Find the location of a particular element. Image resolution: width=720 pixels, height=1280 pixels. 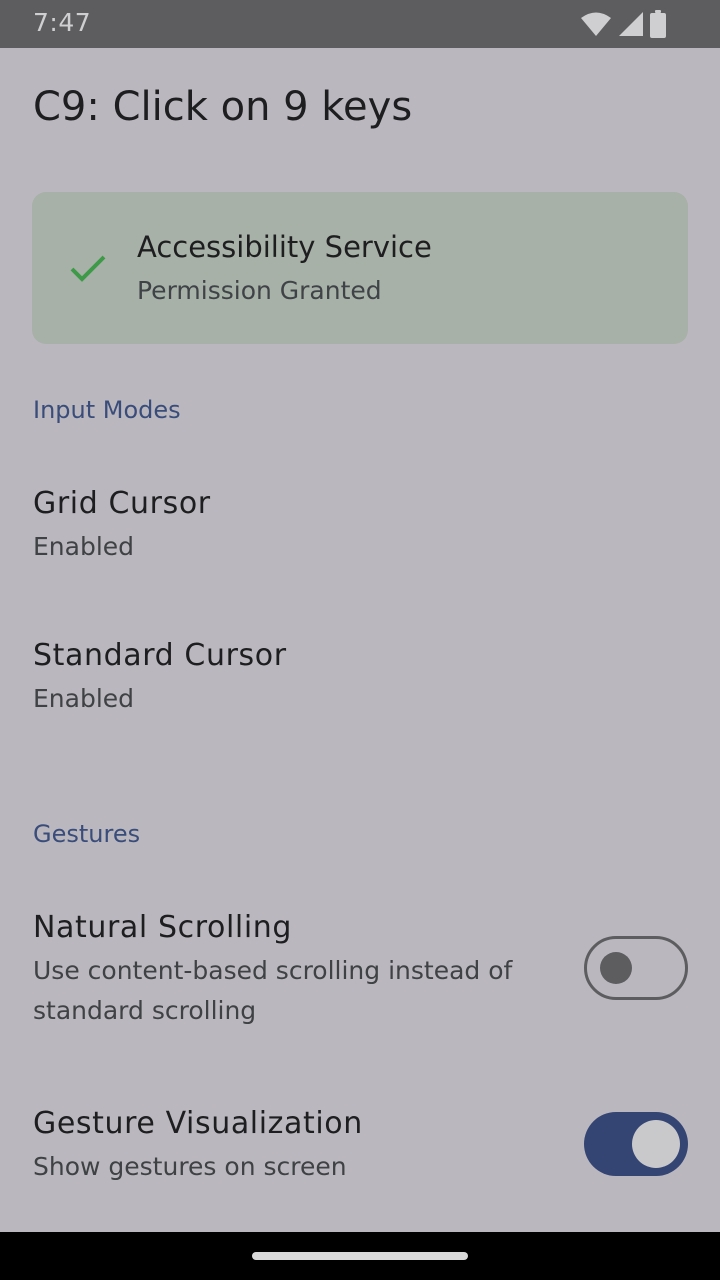

grid-cursor-status: Enabled is located at coordinates (84, 546).